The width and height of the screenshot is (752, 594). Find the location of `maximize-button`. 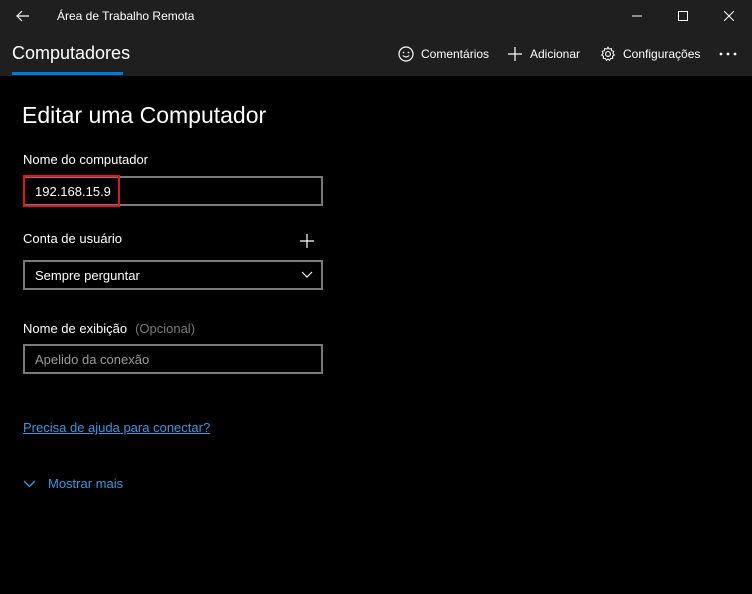

maximize-button is located at coordinates (683, 16).